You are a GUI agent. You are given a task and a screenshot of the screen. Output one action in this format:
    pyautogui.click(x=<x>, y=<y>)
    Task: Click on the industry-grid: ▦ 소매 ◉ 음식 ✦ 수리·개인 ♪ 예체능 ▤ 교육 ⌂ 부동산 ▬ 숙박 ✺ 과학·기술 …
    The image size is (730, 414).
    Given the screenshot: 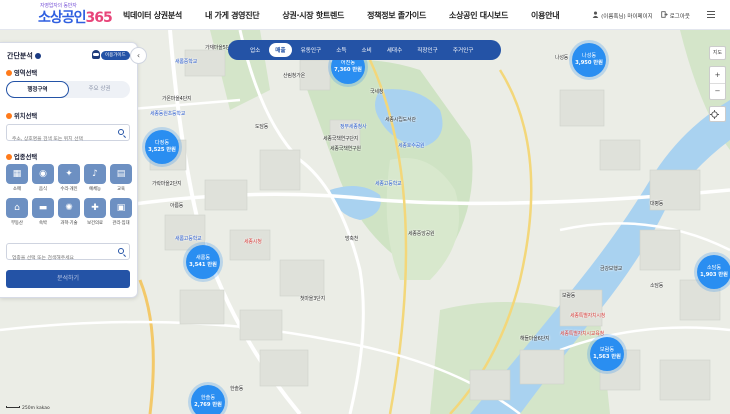 What is the action you would take?
    pyautogui.click(x=69, y=195)
    